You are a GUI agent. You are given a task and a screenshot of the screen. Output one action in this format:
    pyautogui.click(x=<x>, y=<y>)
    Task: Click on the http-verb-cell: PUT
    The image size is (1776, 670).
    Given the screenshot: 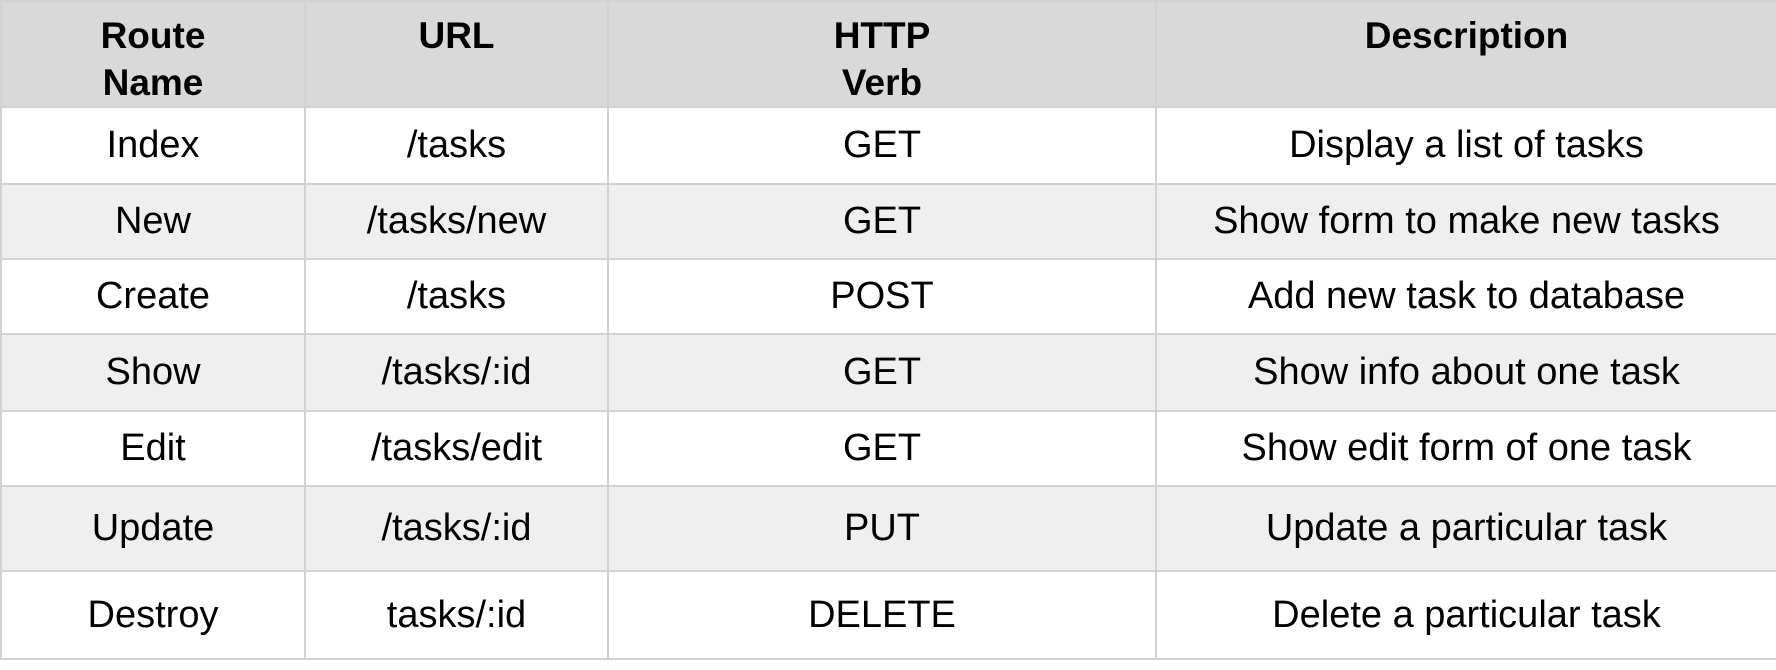 What is the action you would take?
    pyautogui.click(x=882, y=528)
    